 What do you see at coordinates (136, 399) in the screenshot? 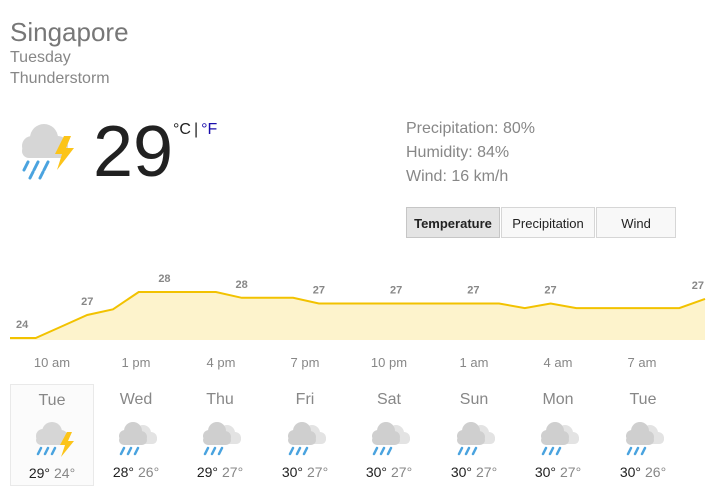
I see `forecast-day-name: Wed` at bounding box center [136, 399].